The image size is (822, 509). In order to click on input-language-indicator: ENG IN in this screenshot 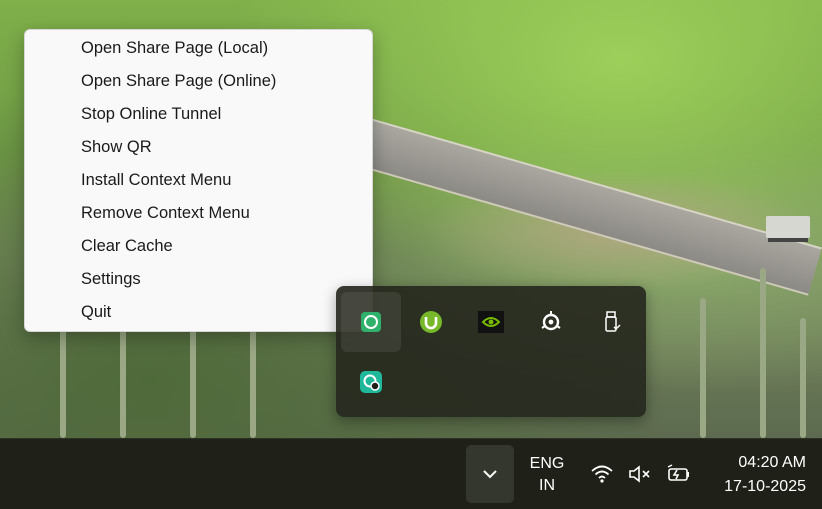, I will do `click(547, 475)`.